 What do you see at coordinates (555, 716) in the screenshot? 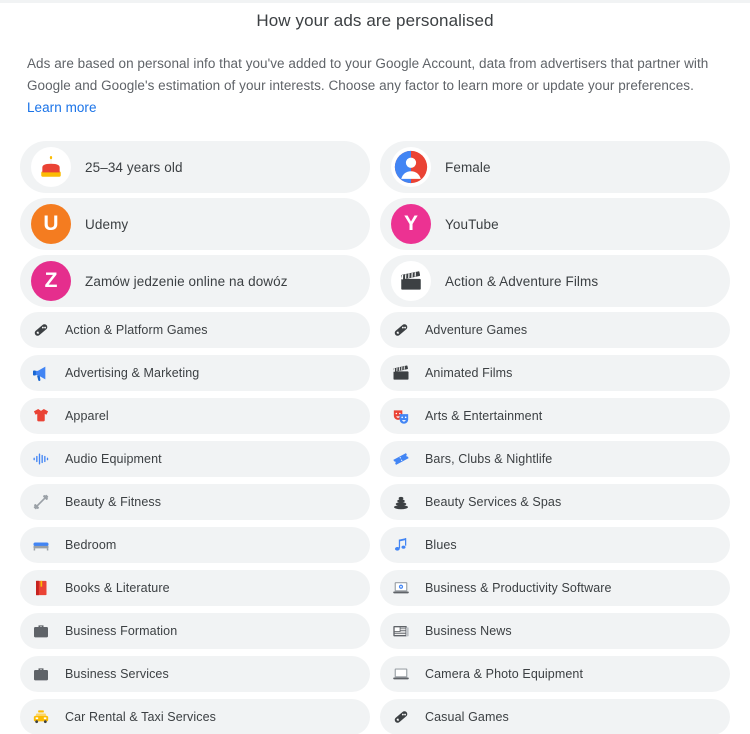
I see `ad-factor-chip: Casual Games` at bounding box center [555, 716].